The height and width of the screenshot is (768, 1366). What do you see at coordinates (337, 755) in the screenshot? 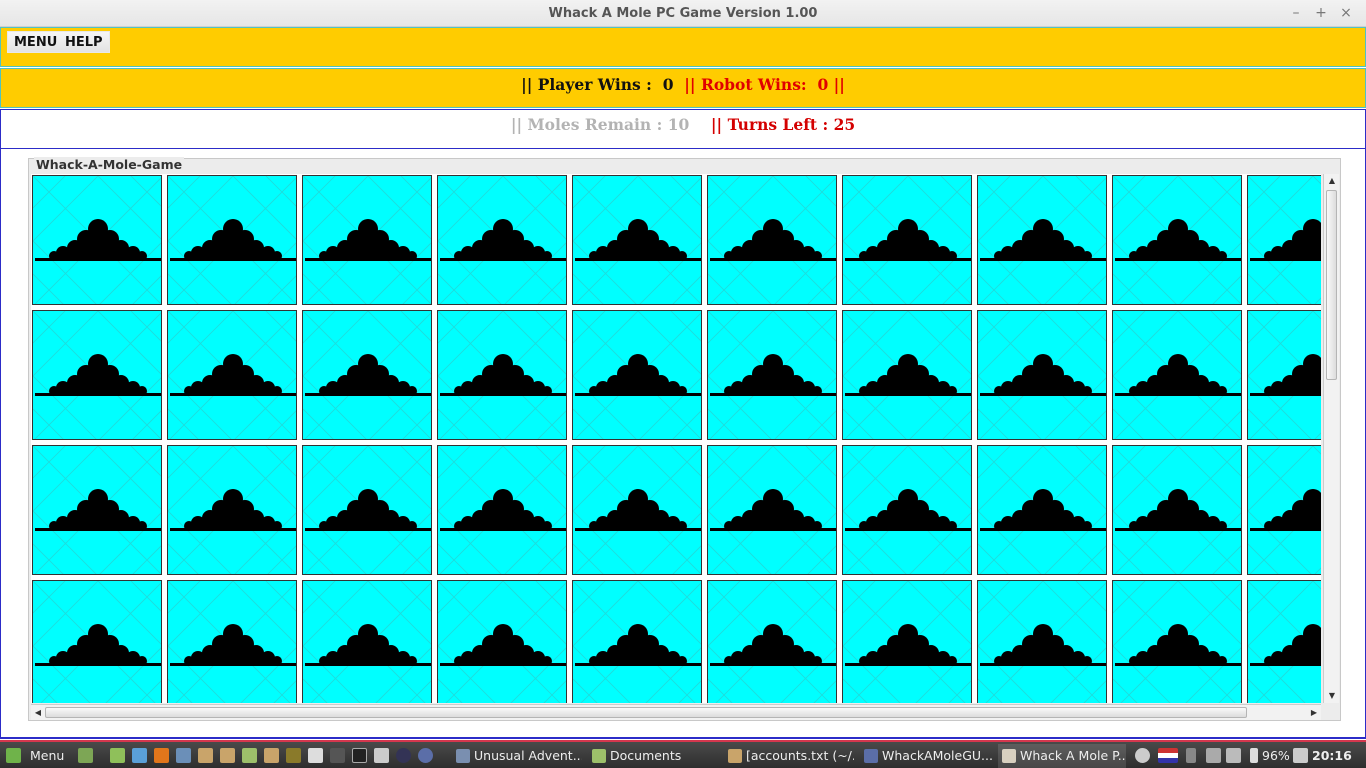
I see `monitor-launcher-icon` at bounding box center [337, 755].